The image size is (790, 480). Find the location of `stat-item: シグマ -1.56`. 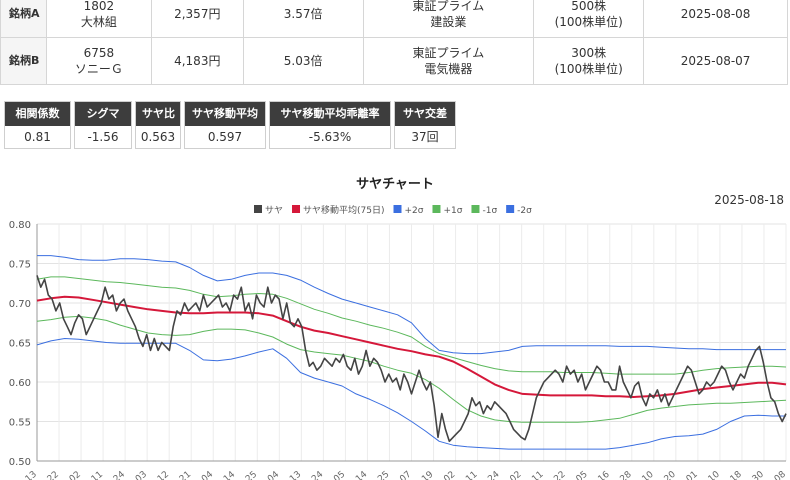

stat-item: シグマ -1.56 is located at coordinates (103, 125).